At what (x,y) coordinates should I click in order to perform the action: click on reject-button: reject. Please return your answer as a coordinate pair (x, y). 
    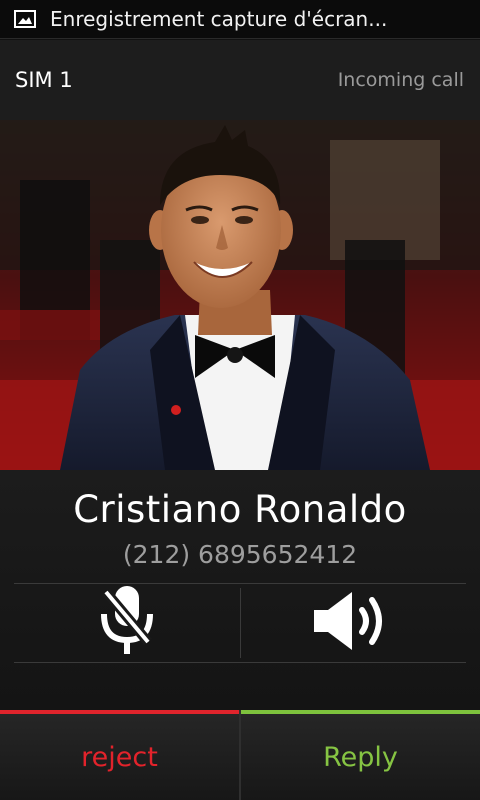
    Looking at the image, I should click on (119, 755).